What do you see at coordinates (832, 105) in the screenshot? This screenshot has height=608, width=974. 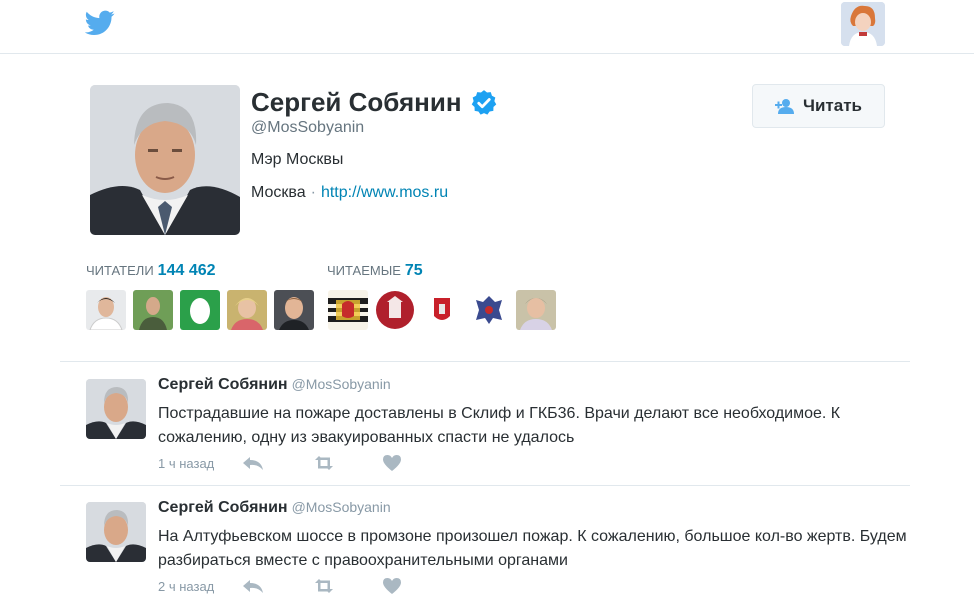 I see `follow-button-label: Читать` at bounding box center [832, 105].